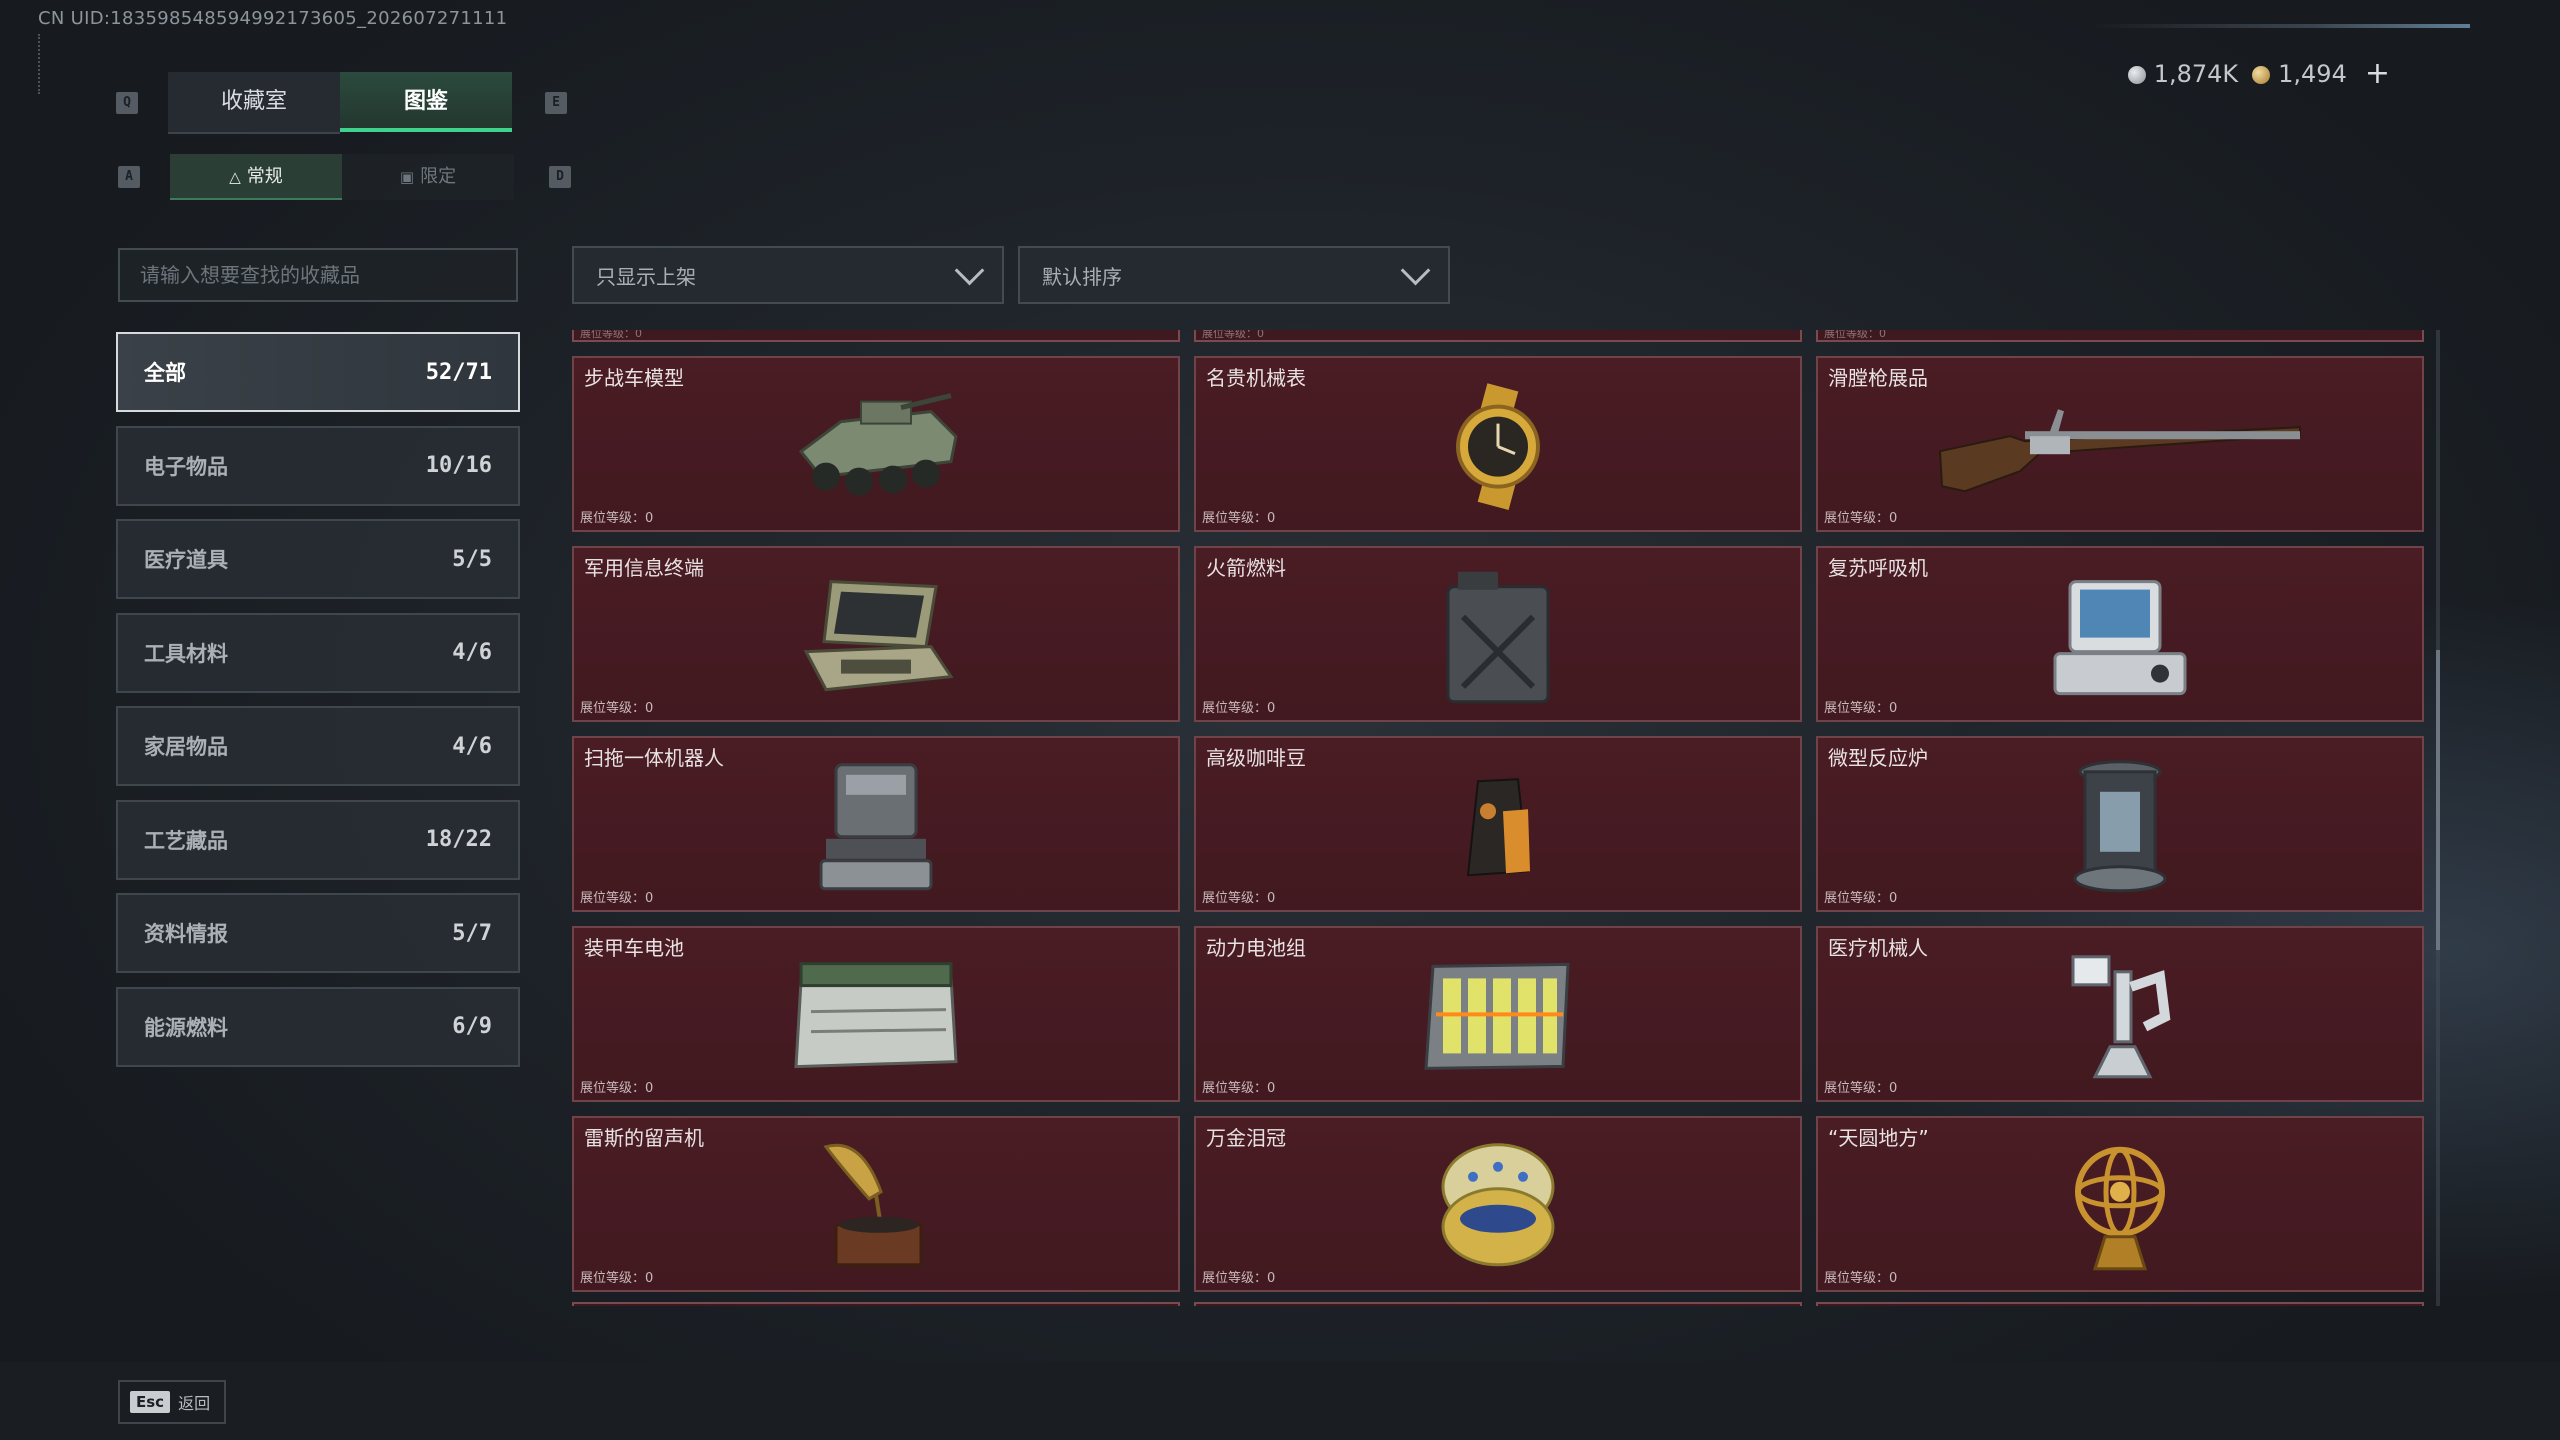  What do you see at coordinates (127, 103) in the screenshot?
I see `key-hint-q: Q` at bounding box center [127, 103].